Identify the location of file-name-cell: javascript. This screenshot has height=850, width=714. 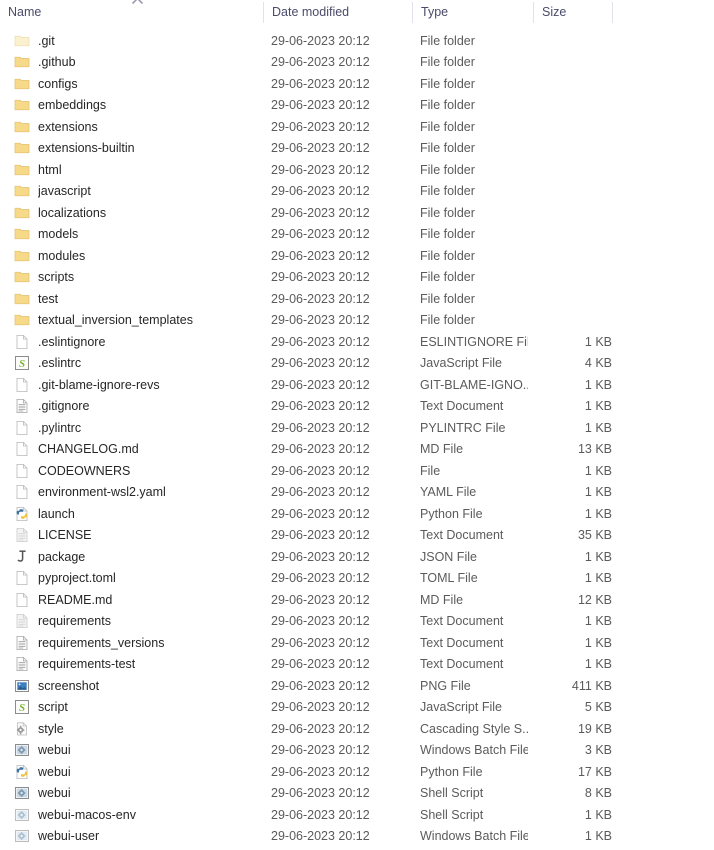
(136, 192).